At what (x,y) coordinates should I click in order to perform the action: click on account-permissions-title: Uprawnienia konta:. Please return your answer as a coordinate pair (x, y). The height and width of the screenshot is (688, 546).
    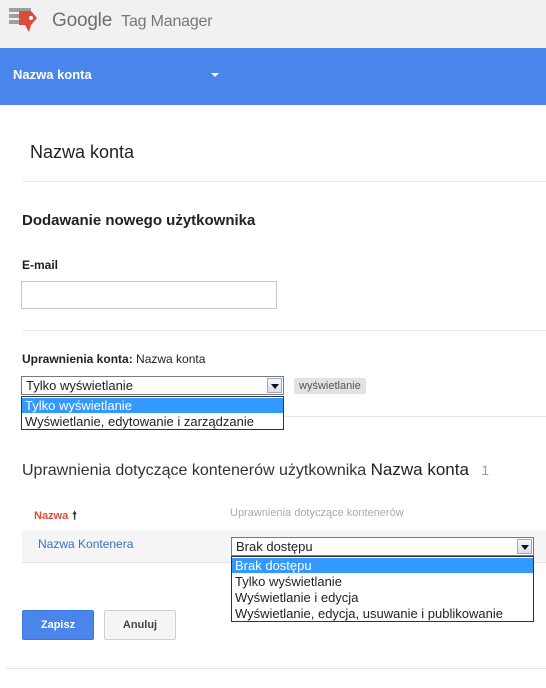
    Looking at the image, I should click on (77, 359).